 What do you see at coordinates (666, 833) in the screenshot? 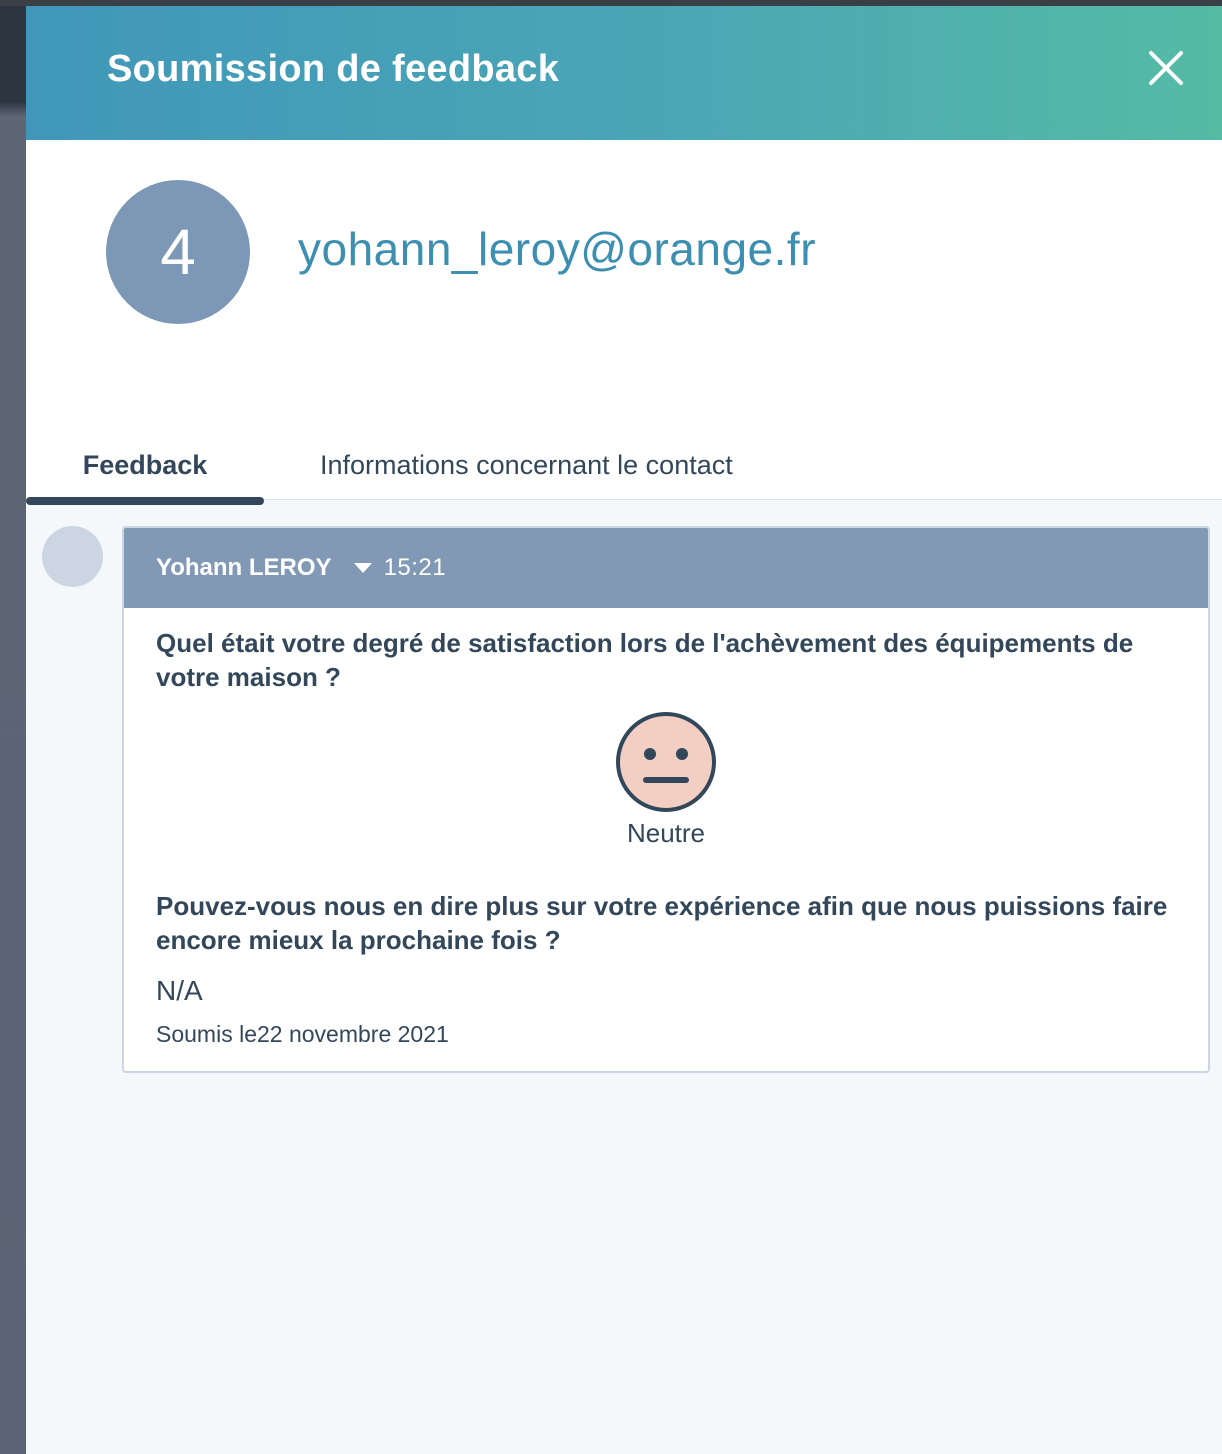
I see `rating-label: Neutre` at bounding box center [666, 833].